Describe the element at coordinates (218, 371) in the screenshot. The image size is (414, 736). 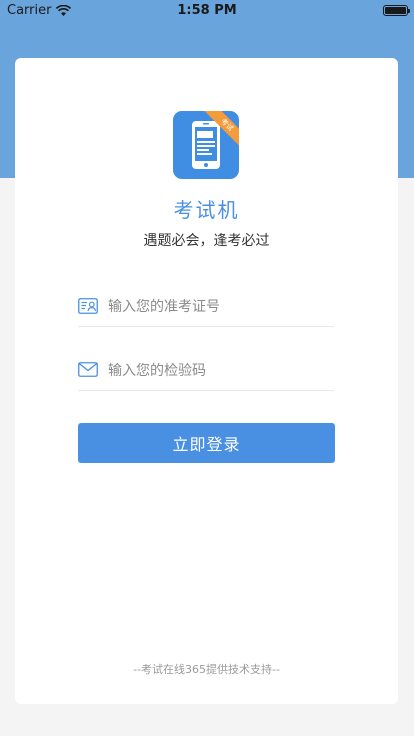
I see `verification-code-input` at that location.